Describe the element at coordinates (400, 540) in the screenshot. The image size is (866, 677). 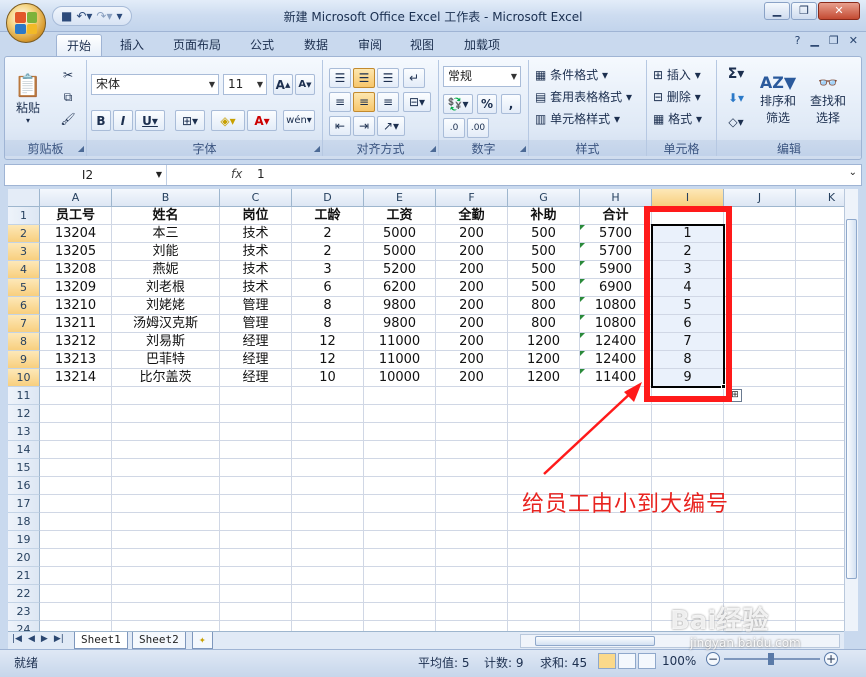
I see `cell-e19` at that location.